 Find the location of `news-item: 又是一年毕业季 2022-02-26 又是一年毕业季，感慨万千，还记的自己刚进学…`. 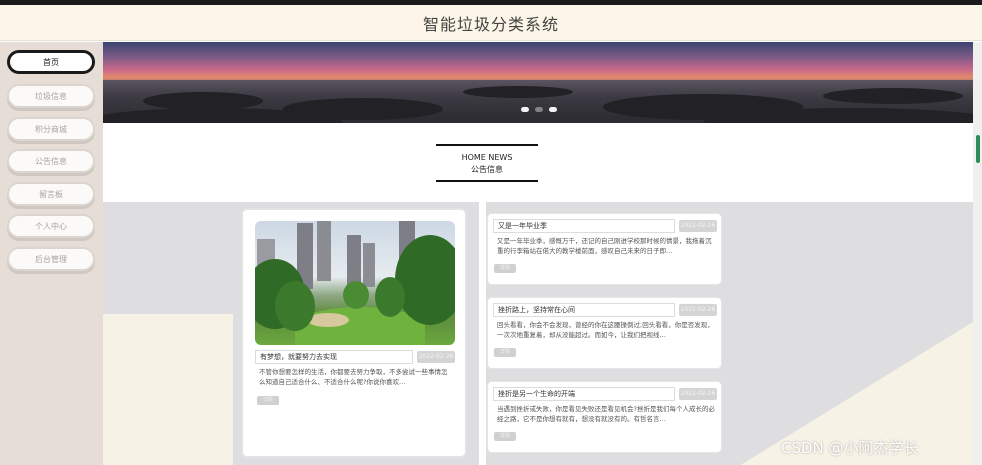

news-item: 又是一年毕业季 2022-02-26 又是一年毕业季，感慨万千，还记的自己刚进学… is located at coordinates (604, 249).